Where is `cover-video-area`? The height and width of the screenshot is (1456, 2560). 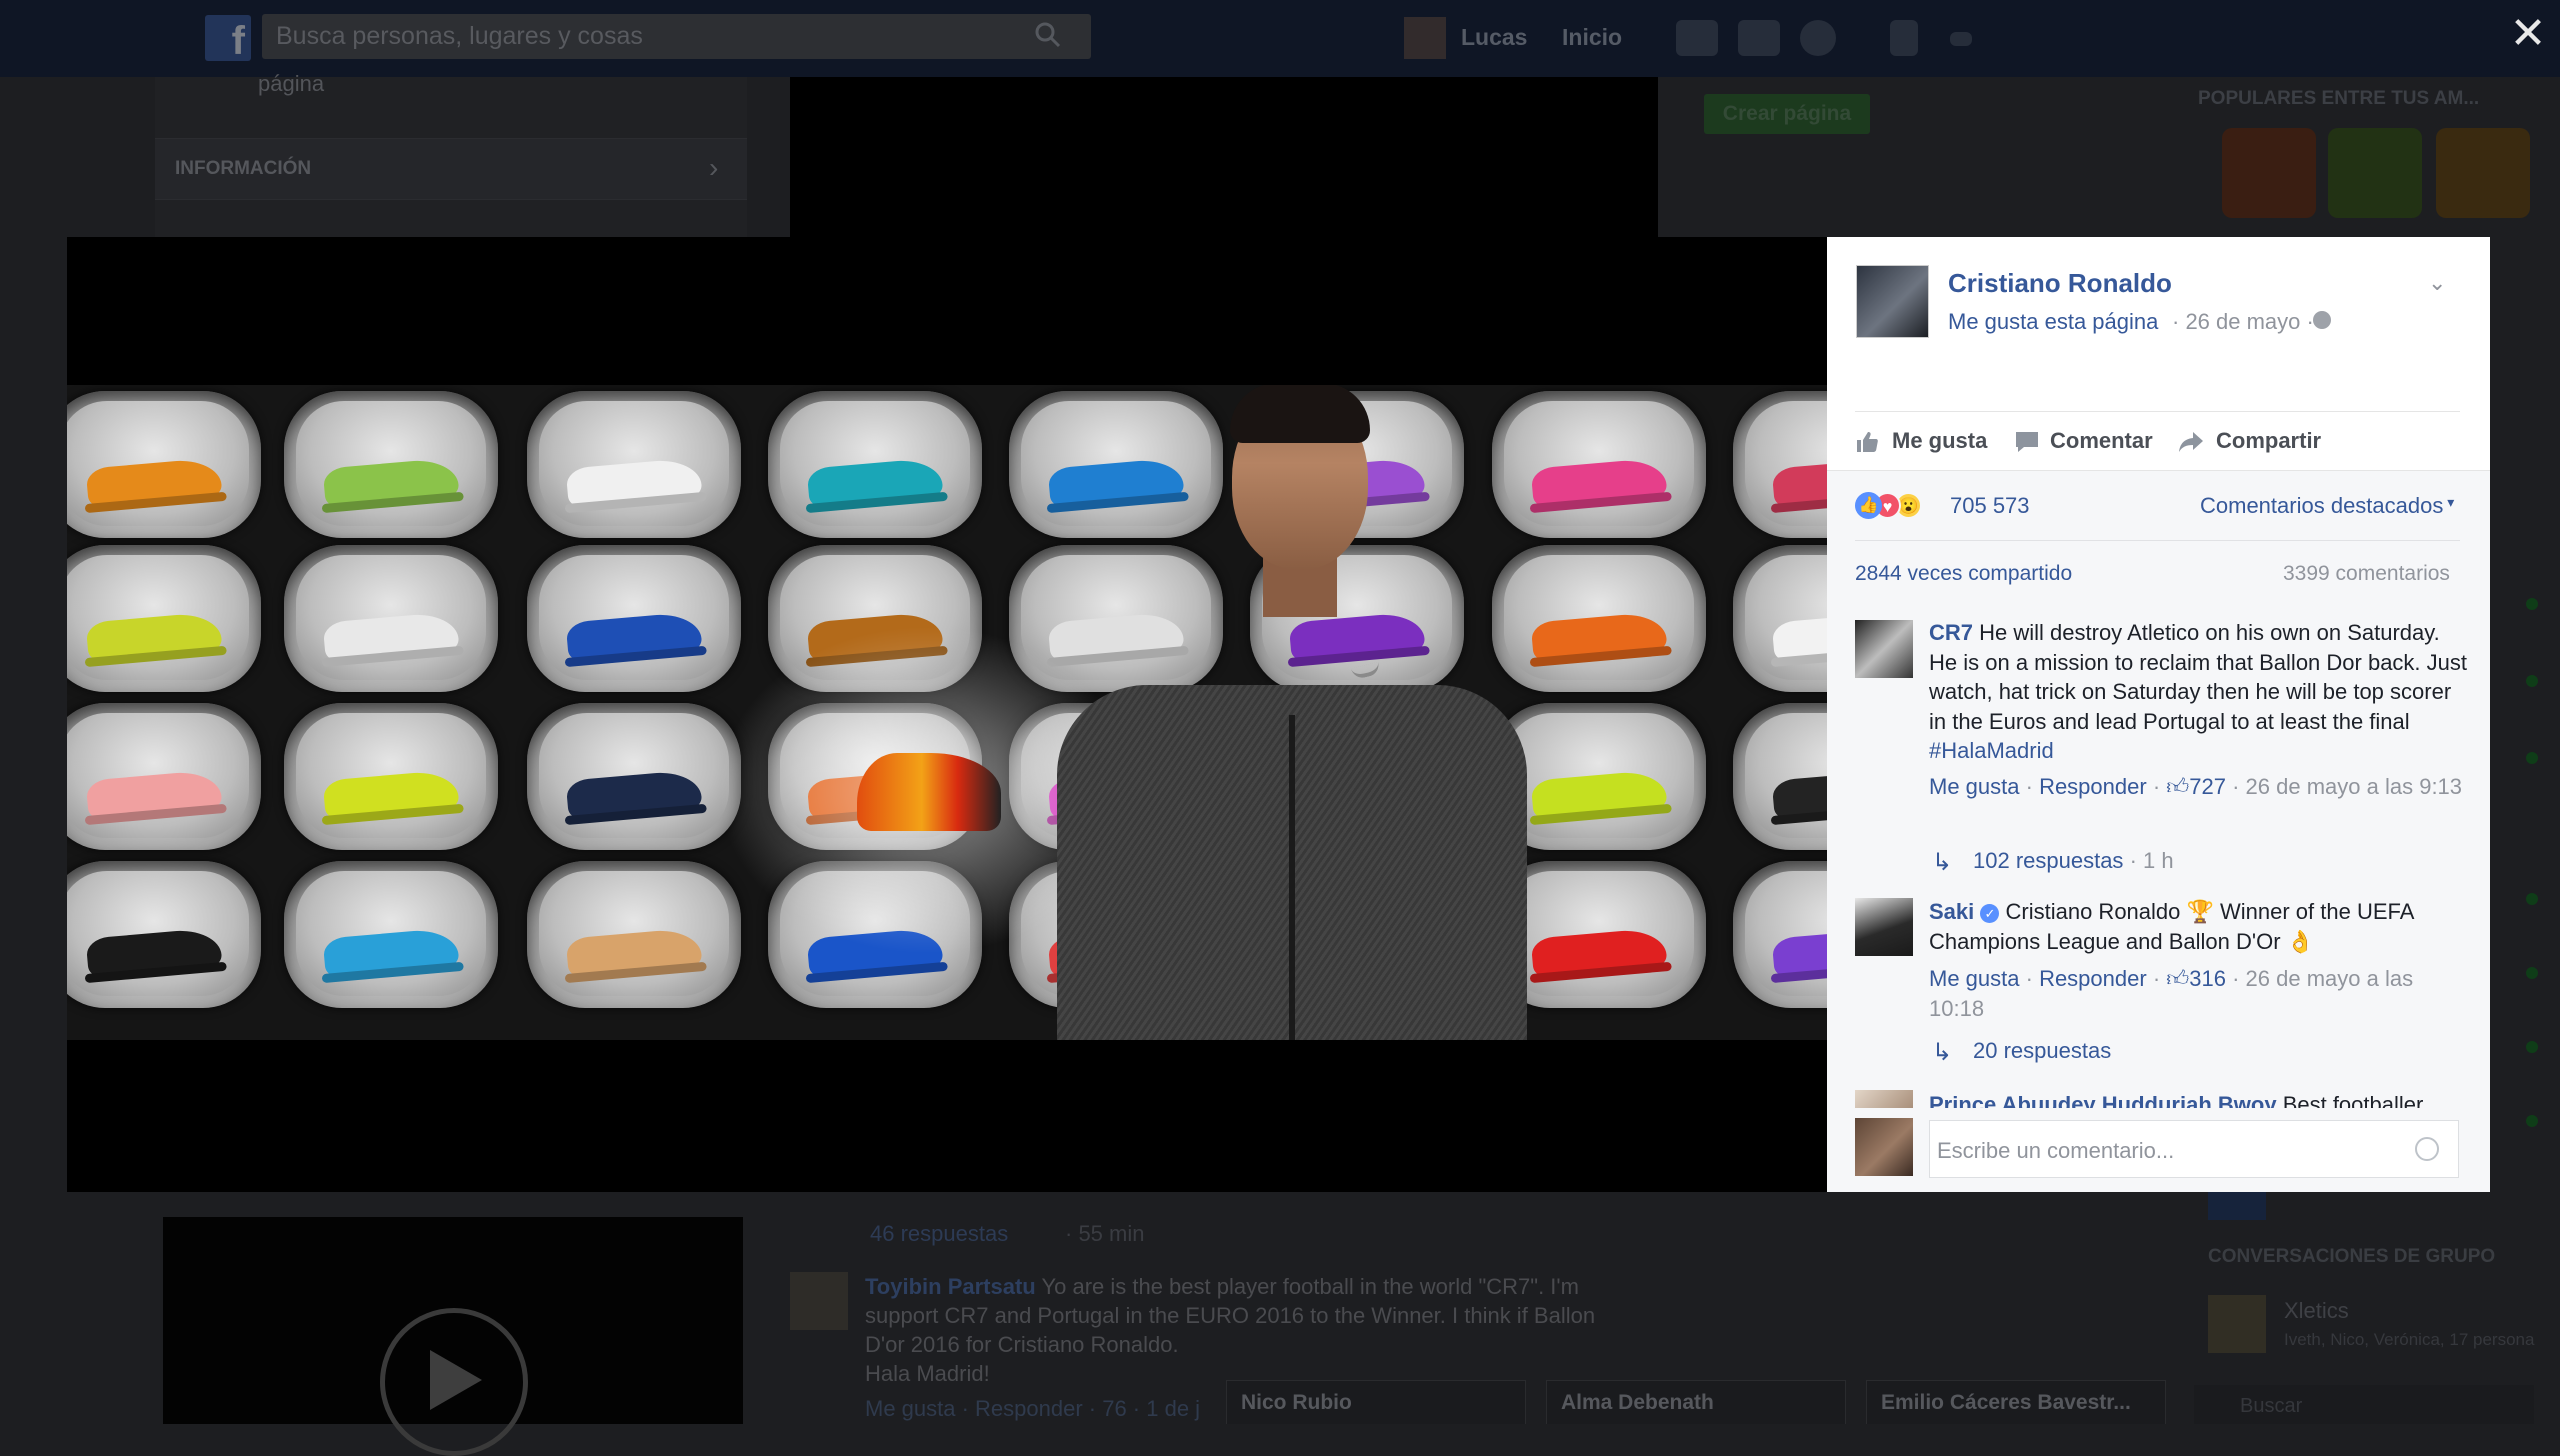 cover-video-area is located at coordinates (1224, 157).